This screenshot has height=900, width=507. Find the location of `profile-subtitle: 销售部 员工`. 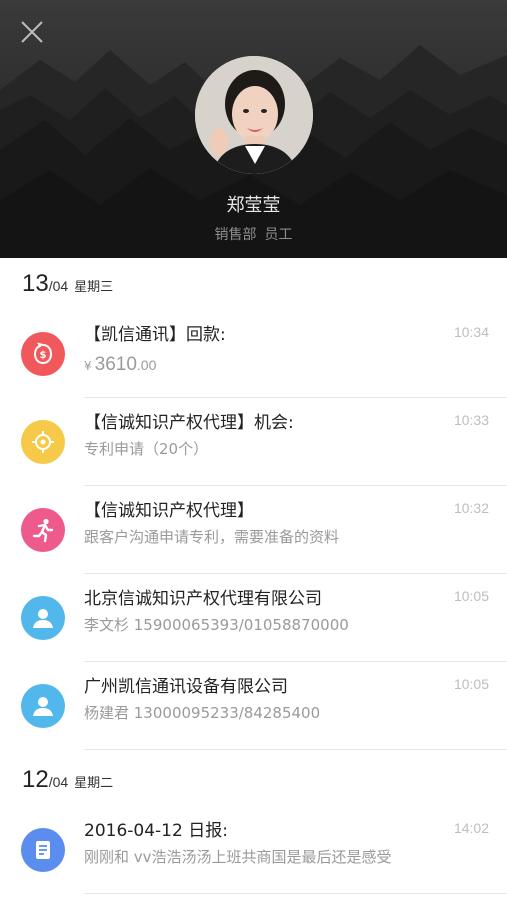

profile-subtitle: 销售部 员工 is located at coordinates (253, 234).